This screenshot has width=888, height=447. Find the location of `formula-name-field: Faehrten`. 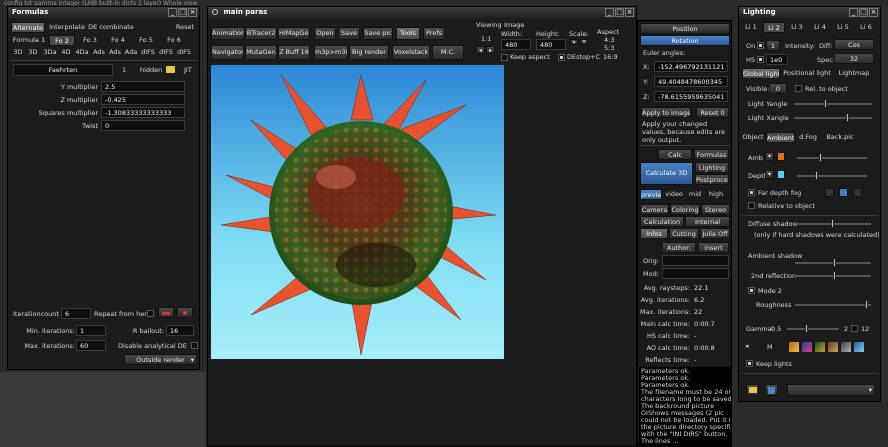

formula-name-field: Faehrten is located at coordinates (63, 70).